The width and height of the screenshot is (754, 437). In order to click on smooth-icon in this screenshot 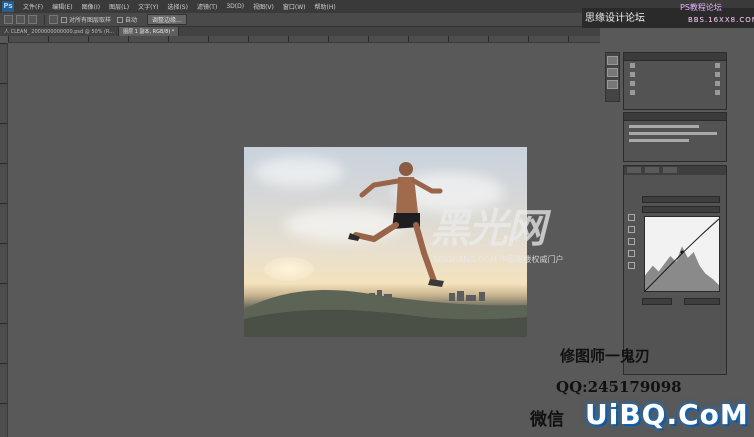, I will do `click(631, 265)`.